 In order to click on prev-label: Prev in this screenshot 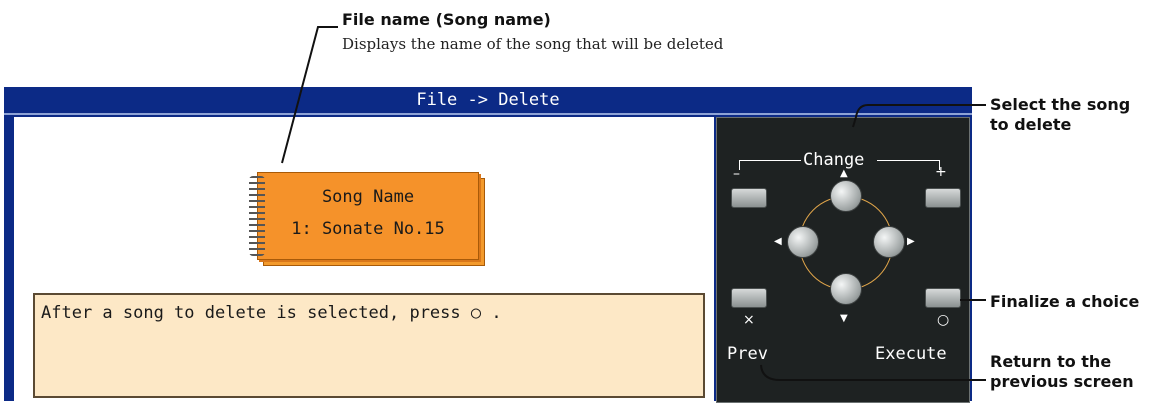, I will do `click(747, 354)`.